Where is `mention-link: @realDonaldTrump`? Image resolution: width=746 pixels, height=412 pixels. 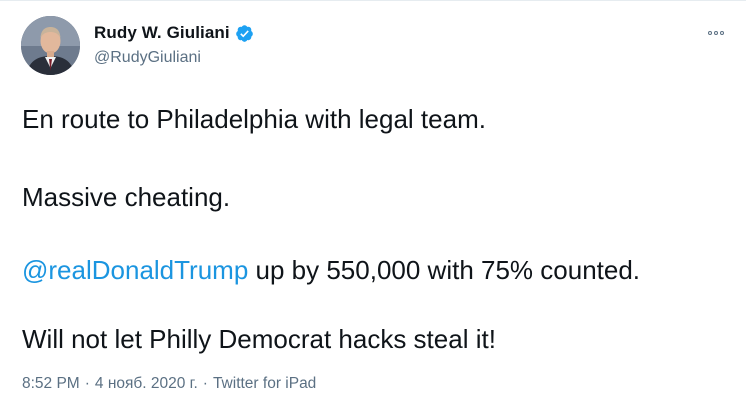
mention-link: @realDonaldTrump is located at coordinates (135, 270).